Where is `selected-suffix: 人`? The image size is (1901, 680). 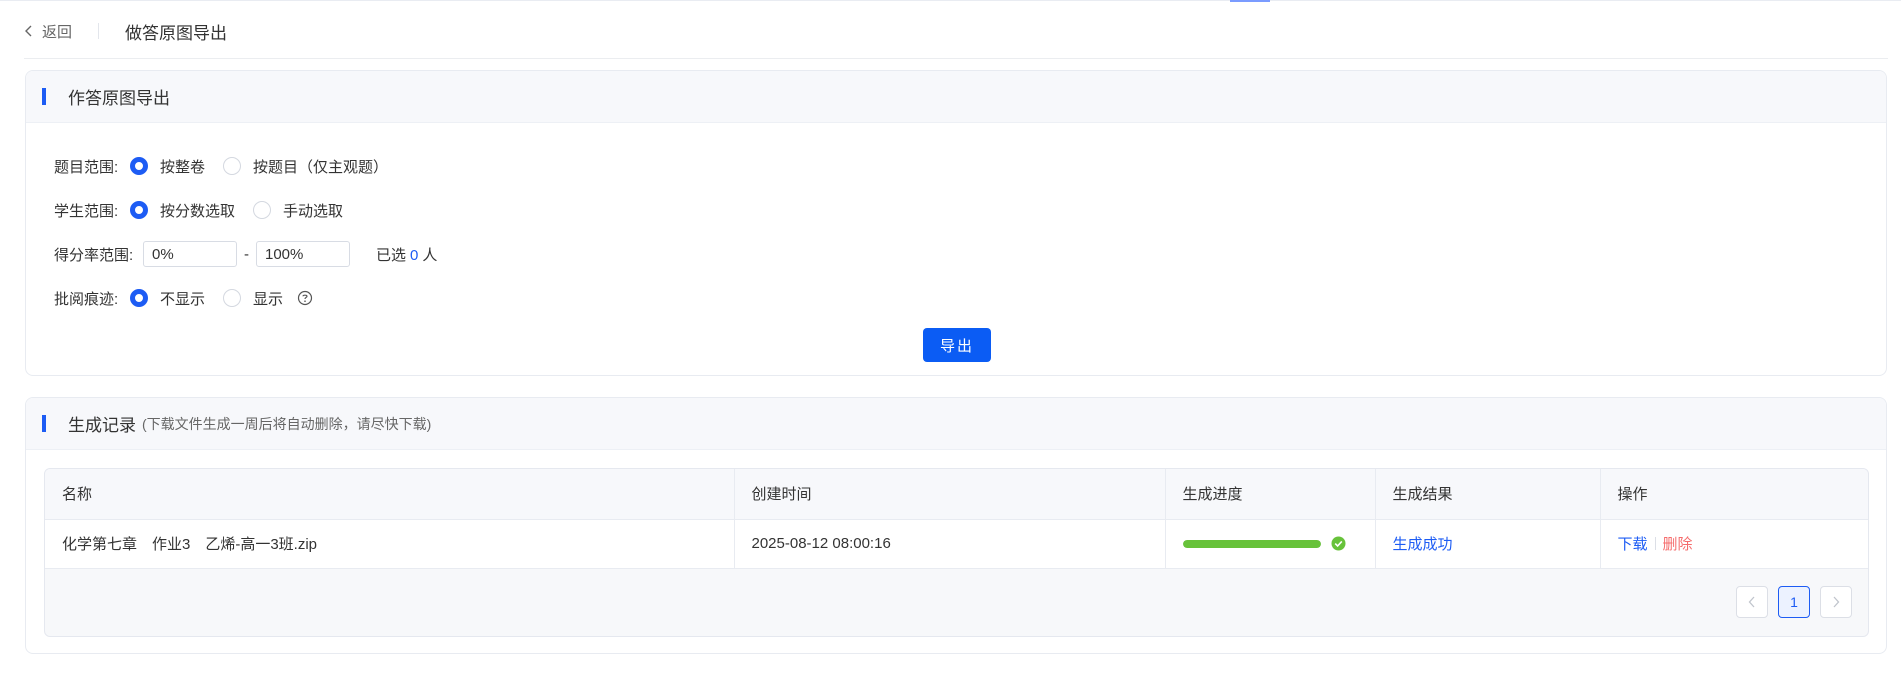 selected-suffix: 人 is located at coordinates (430, 255).